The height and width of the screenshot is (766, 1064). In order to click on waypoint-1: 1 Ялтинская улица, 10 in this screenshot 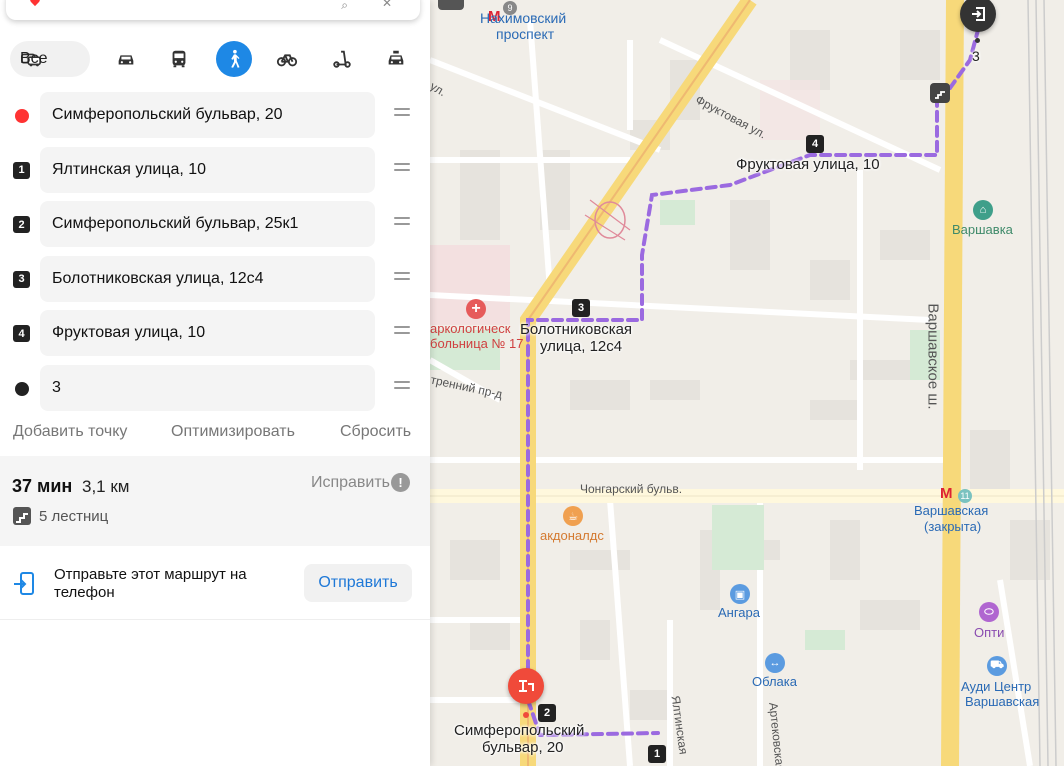, I will do `click(215, 174)`.